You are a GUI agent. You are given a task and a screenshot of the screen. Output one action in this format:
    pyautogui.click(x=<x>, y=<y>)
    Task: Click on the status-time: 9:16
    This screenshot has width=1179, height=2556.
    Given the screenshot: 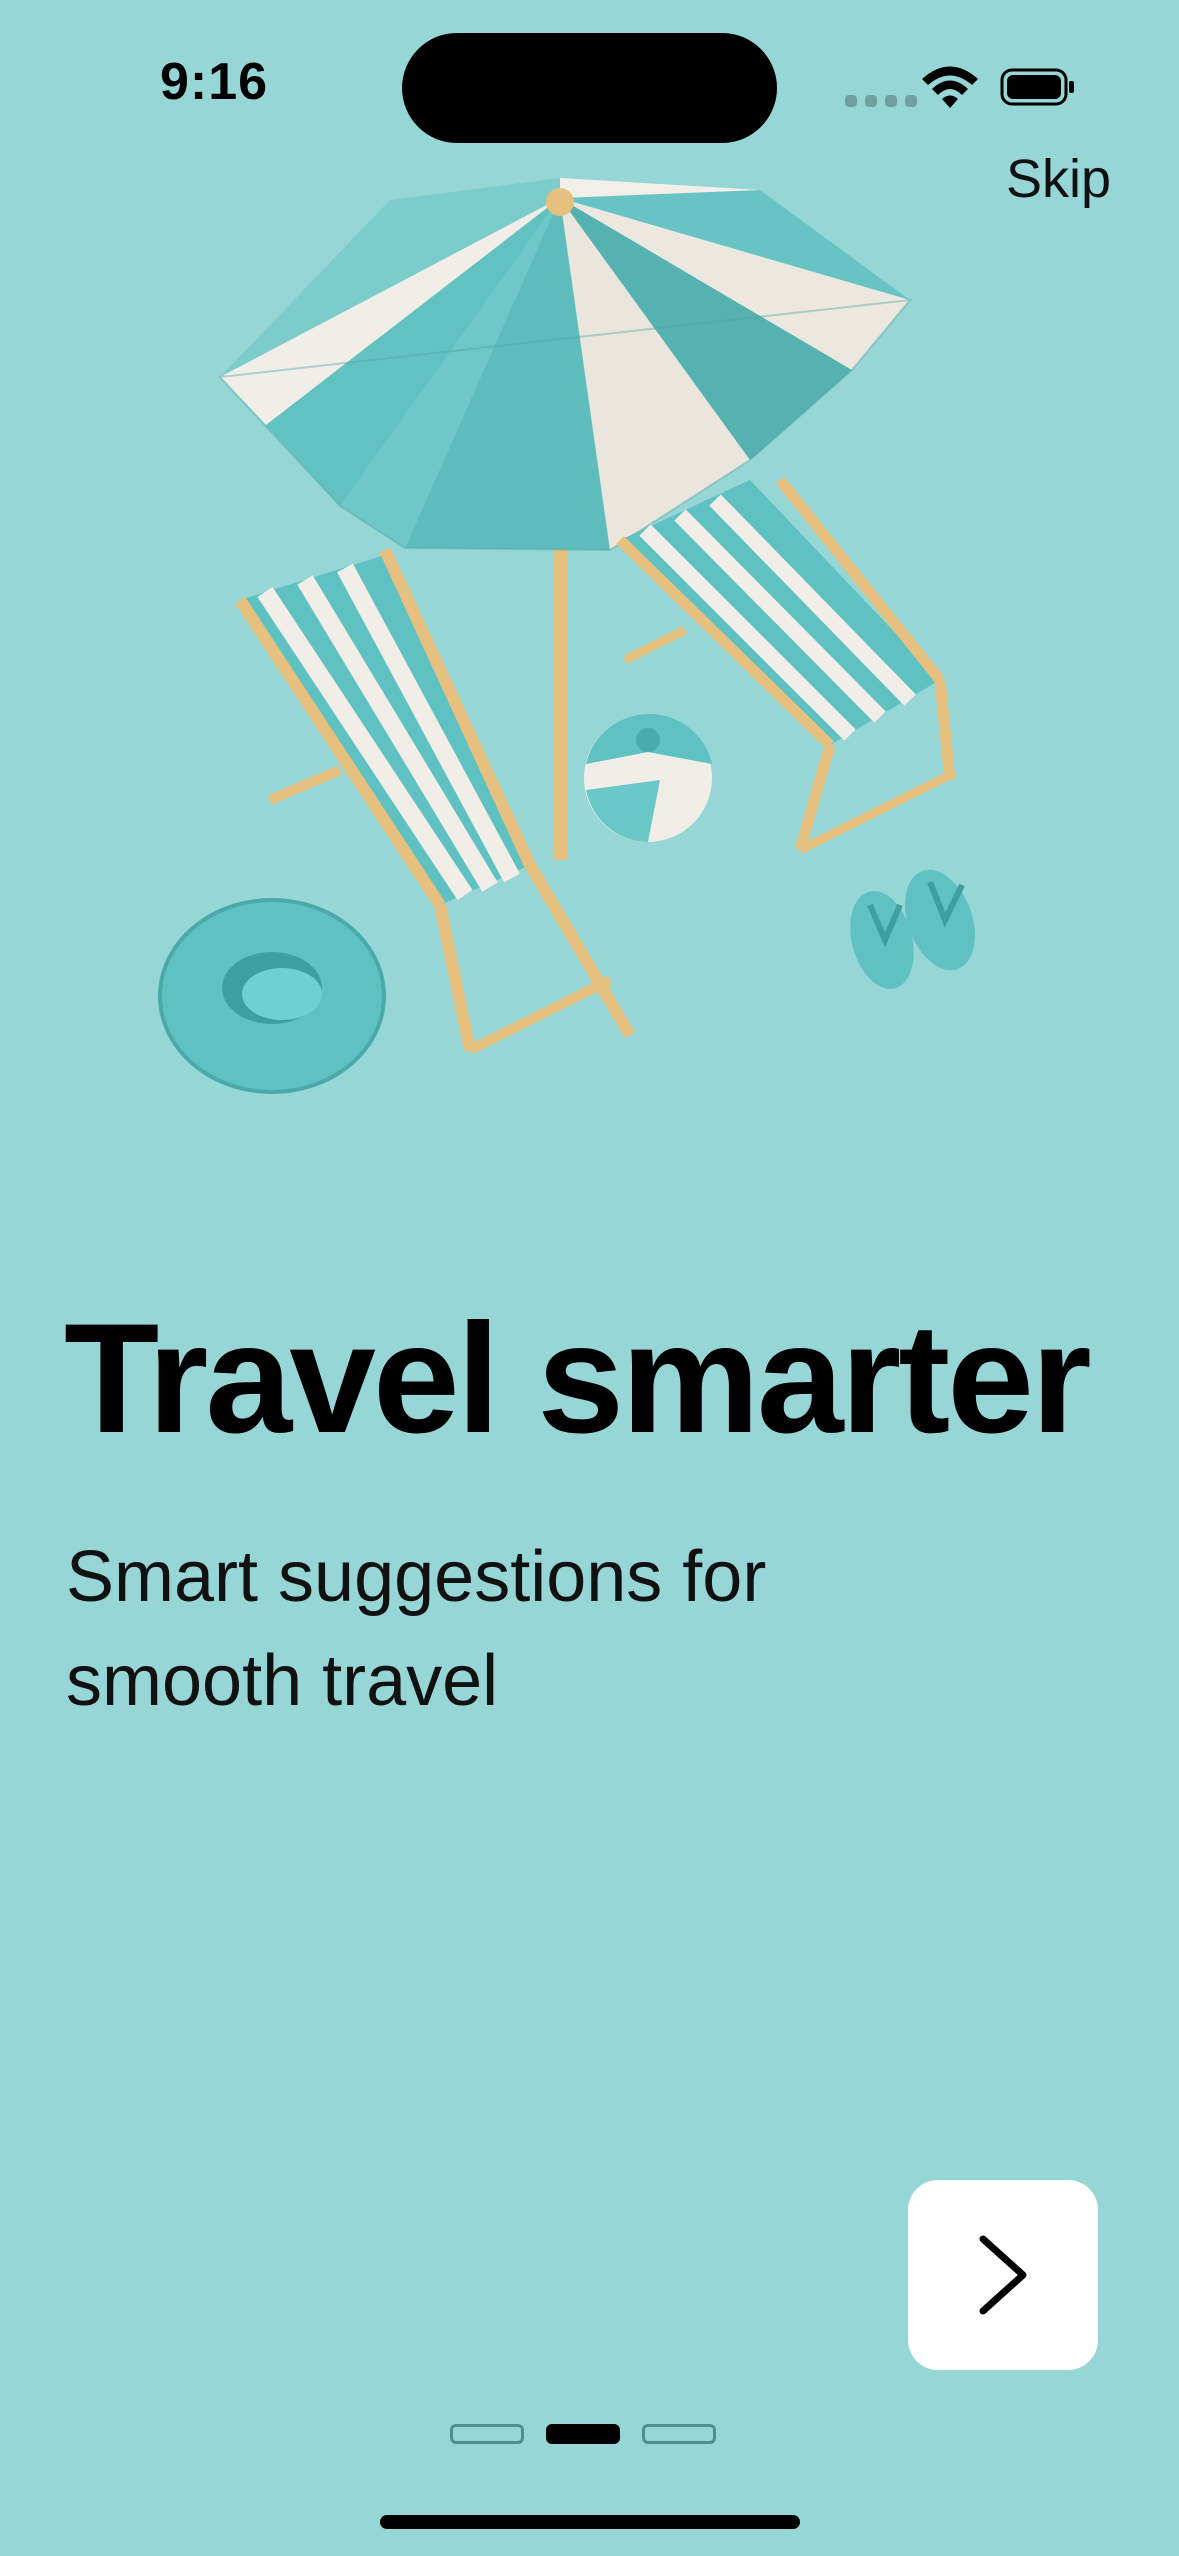 What is the action you would take?
    pyautogui.click(x=214, y=82)
    